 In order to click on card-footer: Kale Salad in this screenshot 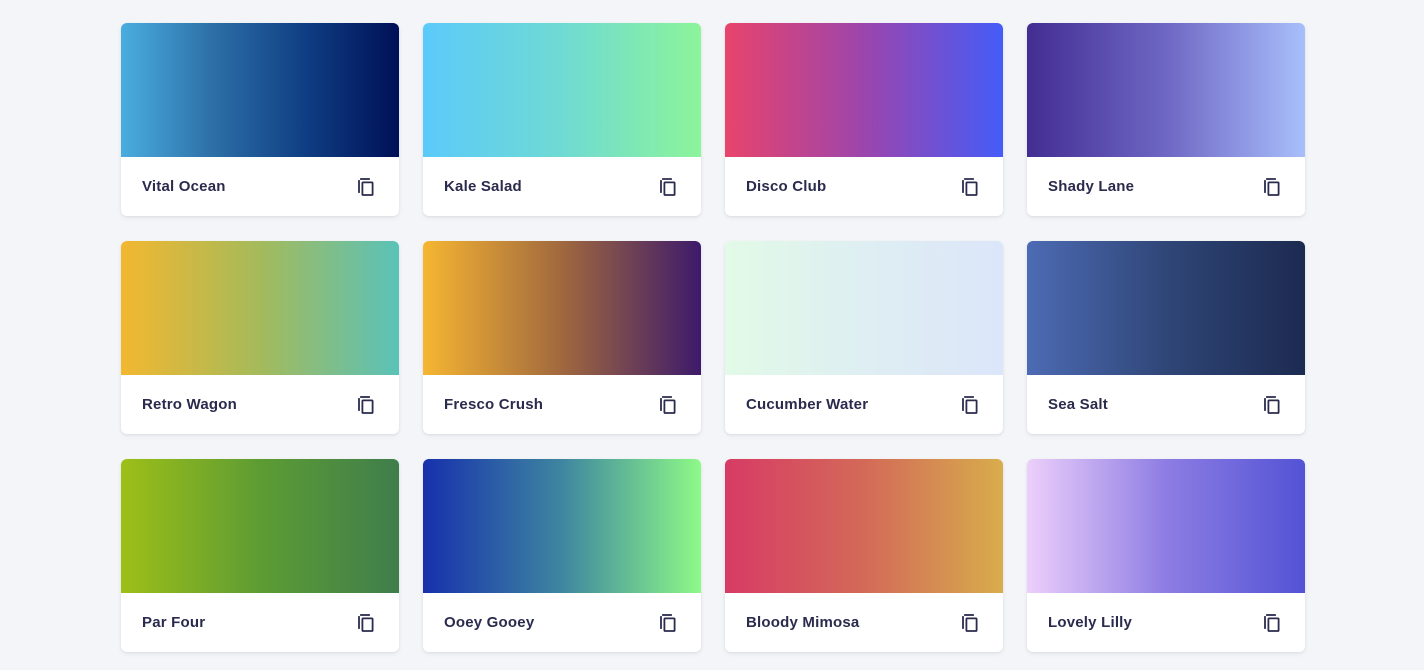, I will do `click(562, 186)`.